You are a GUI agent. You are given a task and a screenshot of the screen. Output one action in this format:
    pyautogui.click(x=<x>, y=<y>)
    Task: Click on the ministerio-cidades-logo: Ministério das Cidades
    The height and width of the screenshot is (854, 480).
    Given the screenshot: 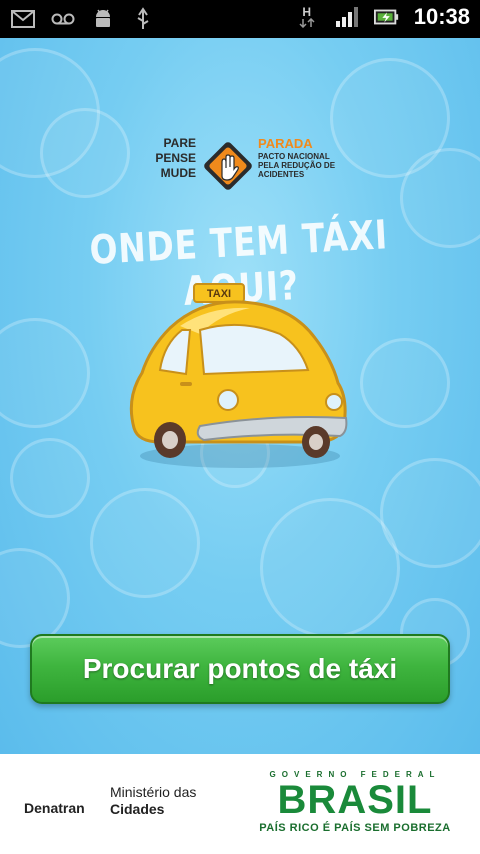 What is the action you would take?
    pyautogui.click(x=153, y=801)
    